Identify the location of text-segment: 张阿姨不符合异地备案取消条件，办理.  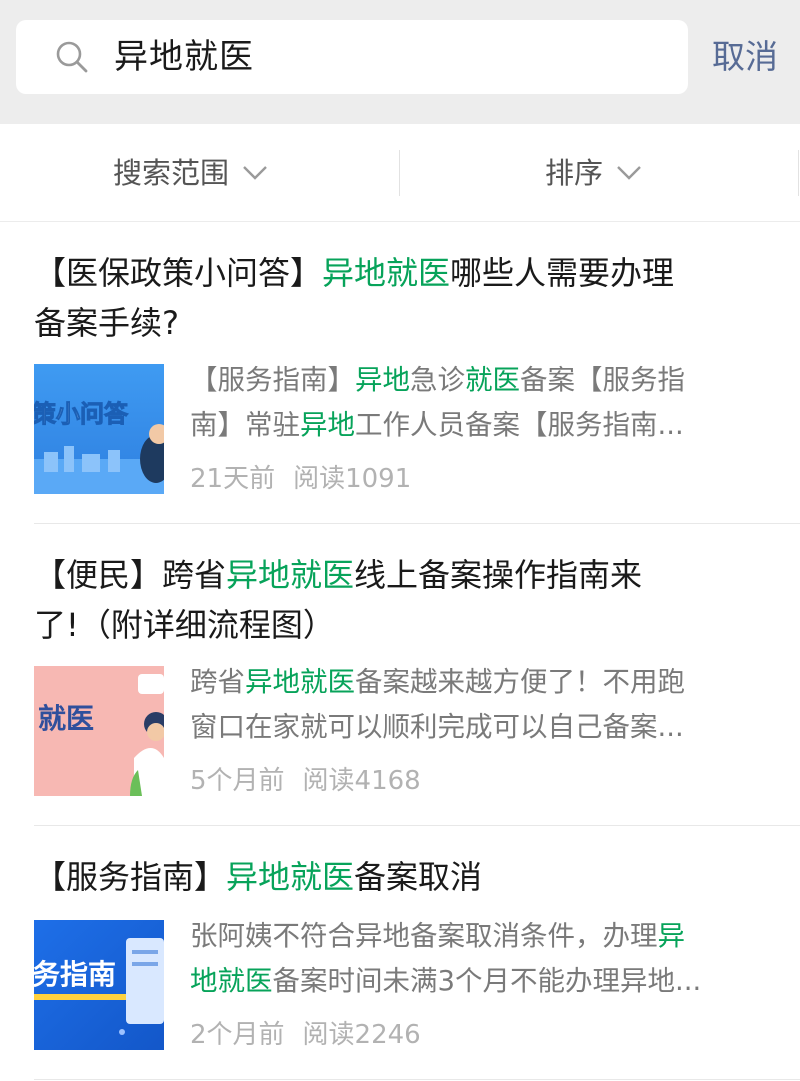
(424, 936).